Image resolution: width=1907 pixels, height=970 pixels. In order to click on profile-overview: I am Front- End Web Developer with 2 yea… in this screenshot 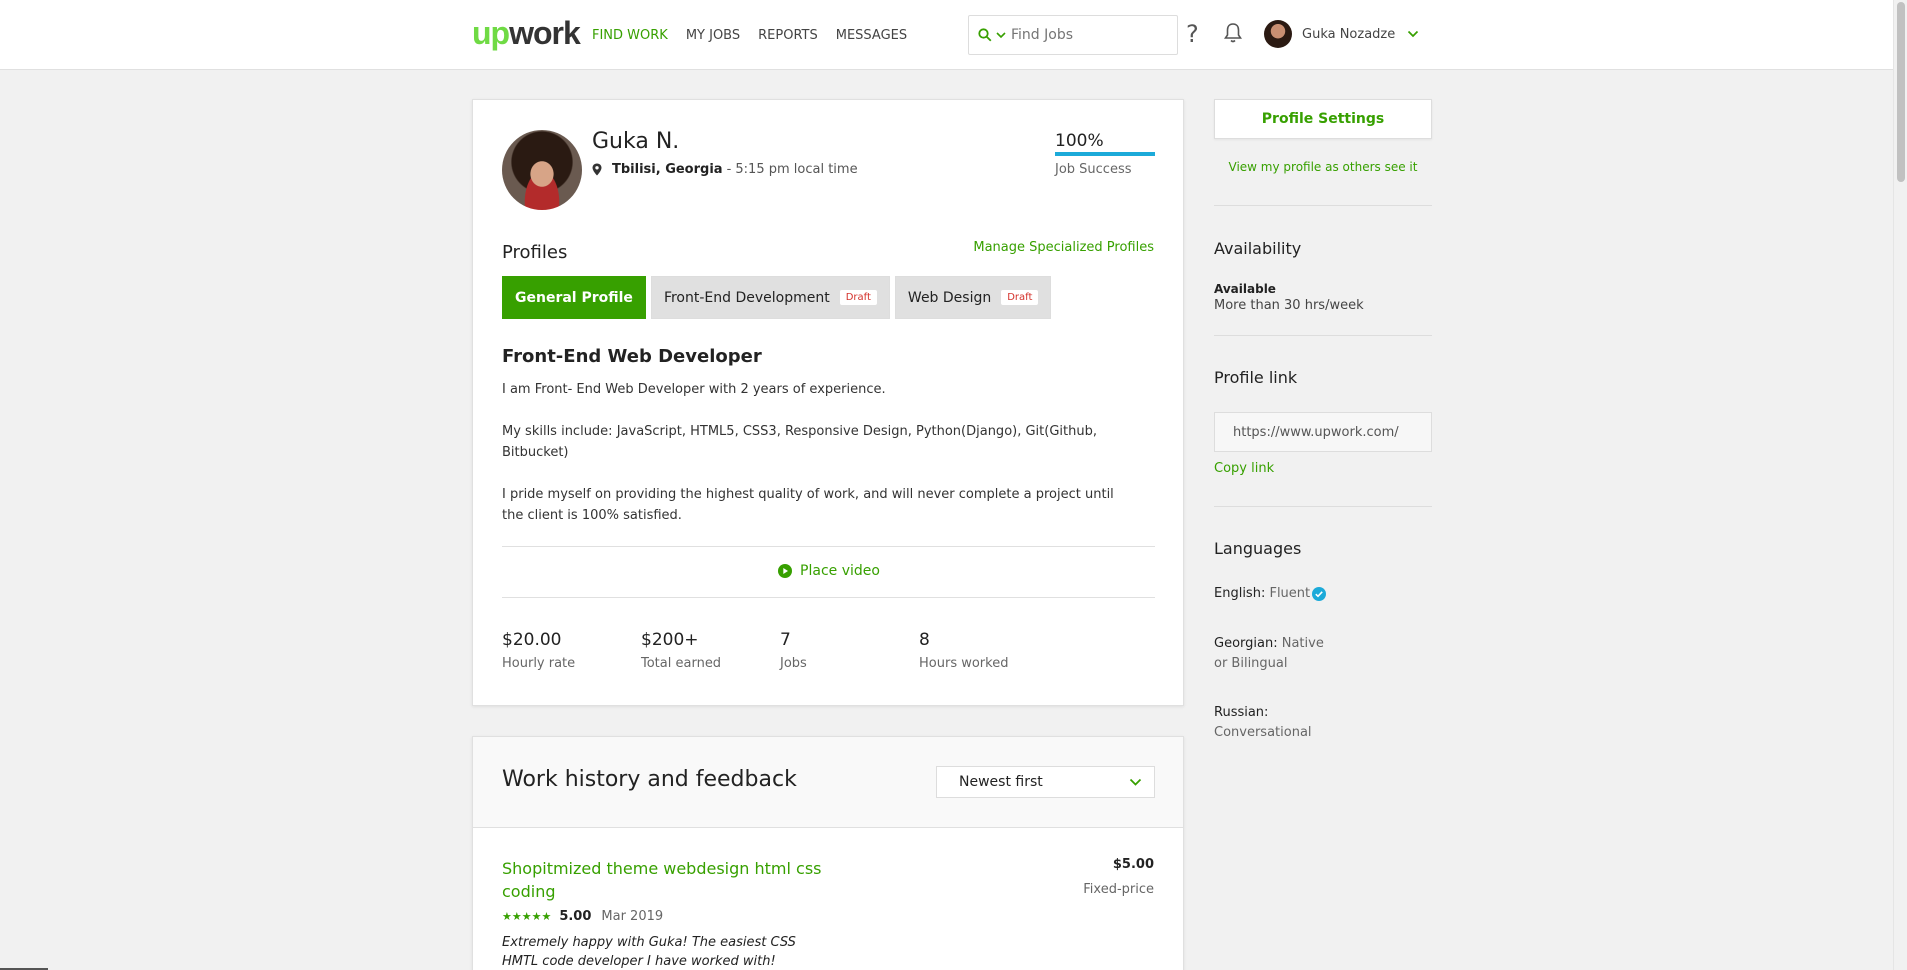, I will do `click(812, 463)`.